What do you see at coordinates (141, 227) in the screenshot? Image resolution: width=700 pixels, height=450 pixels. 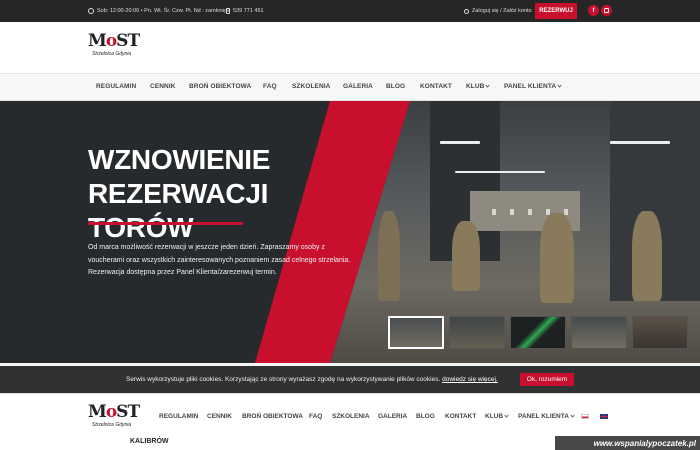 I see `hero-title-line2: TORÓW` at bounding box center [141, 227].